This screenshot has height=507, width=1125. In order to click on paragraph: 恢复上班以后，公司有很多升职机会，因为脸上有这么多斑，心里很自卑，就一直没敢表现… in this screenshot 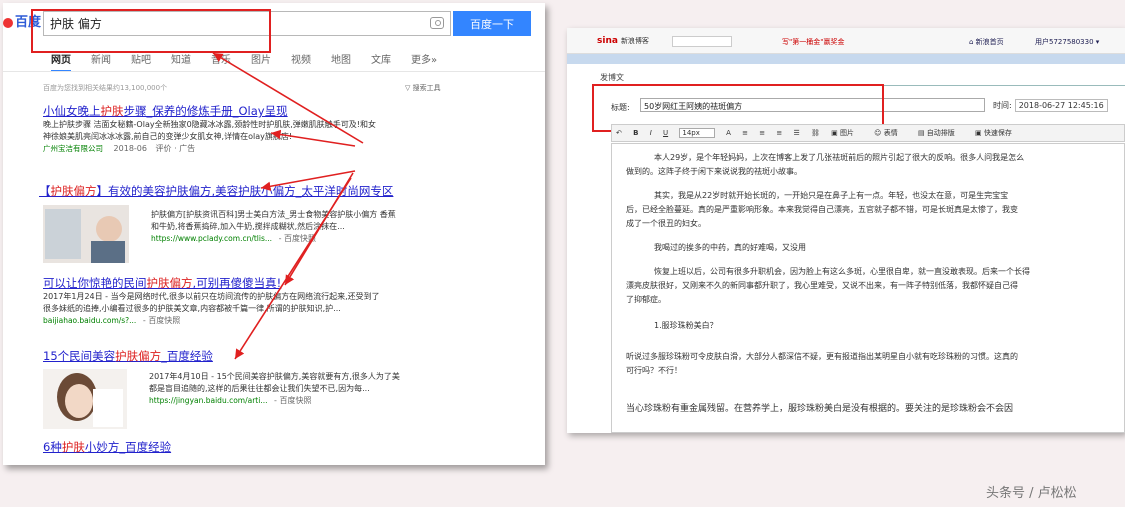, I will do `click(842, 271)`.